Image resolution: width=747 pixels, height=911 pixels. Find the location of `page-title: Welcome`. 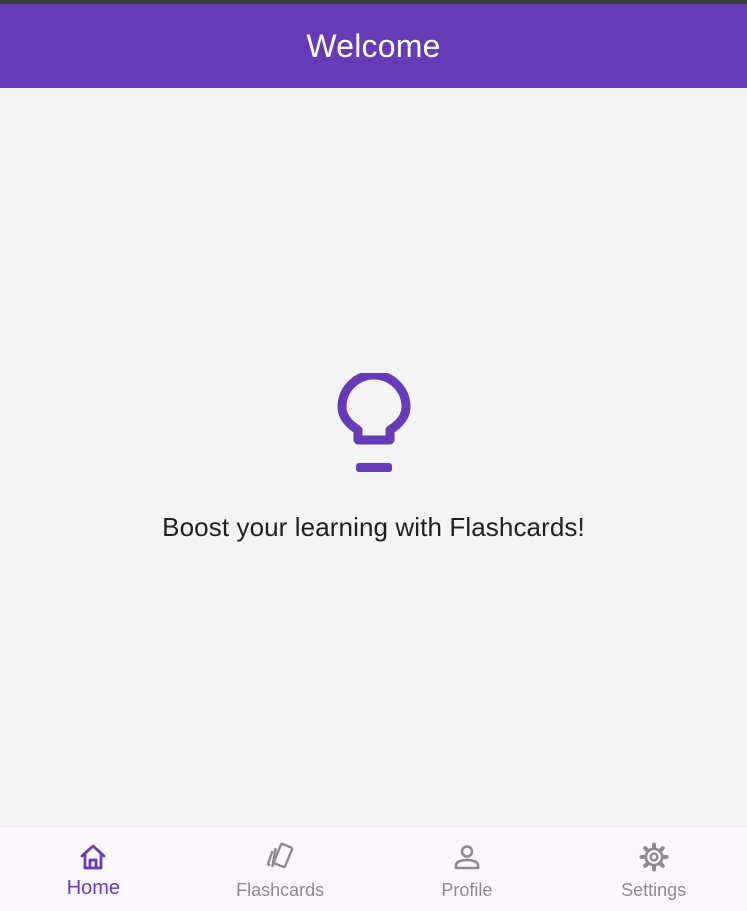

page-title: Welcome is located at coordinates (373, 45).